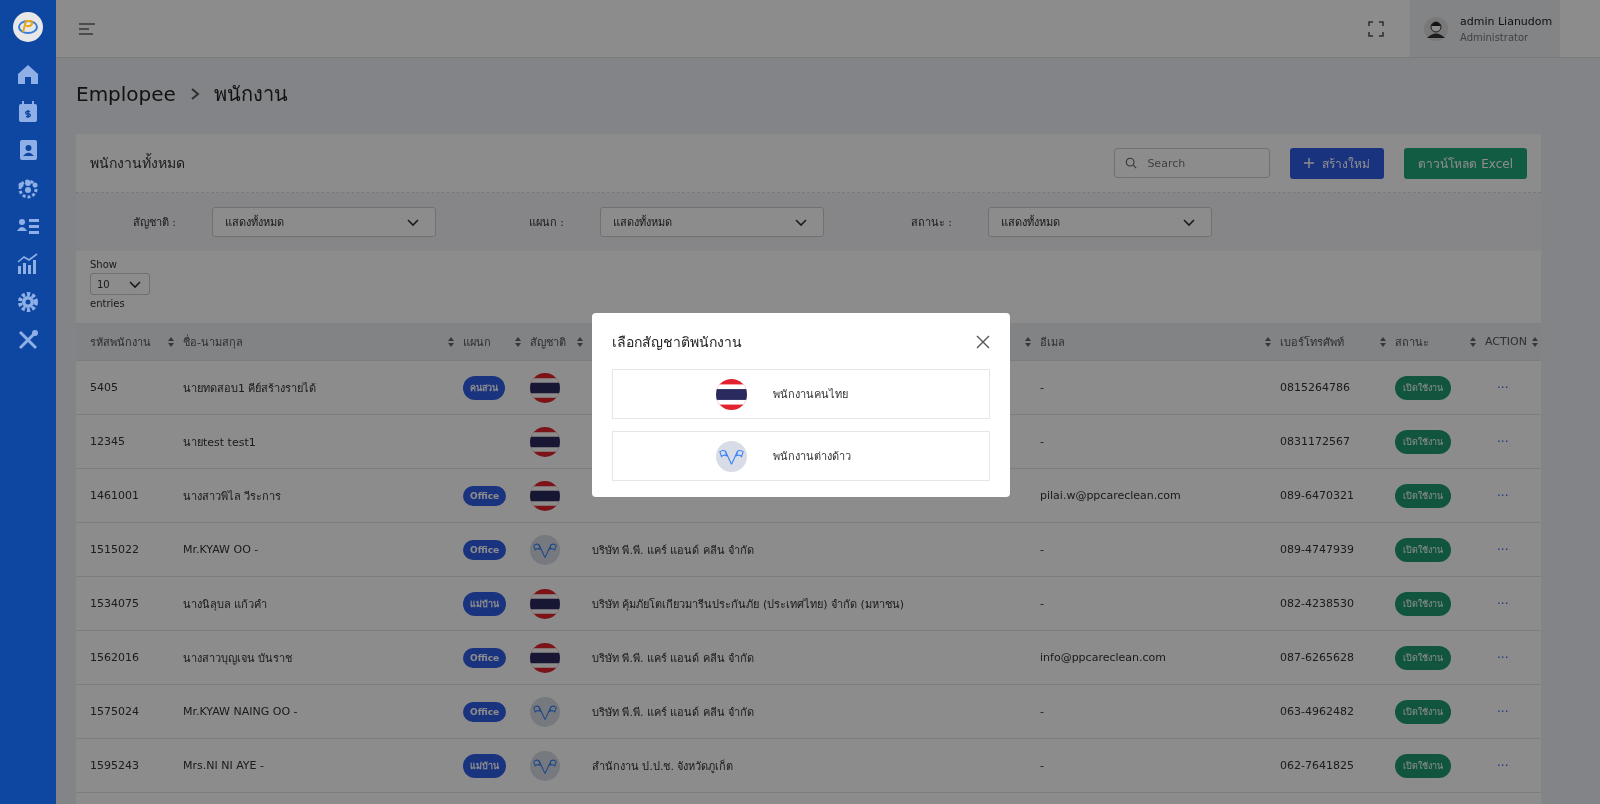 The image size is (1600, 804). What do you see at coordinates (108, 441) in the screenshot?
I see `table-cell-text: 12345` at bounding box center [108, 441].